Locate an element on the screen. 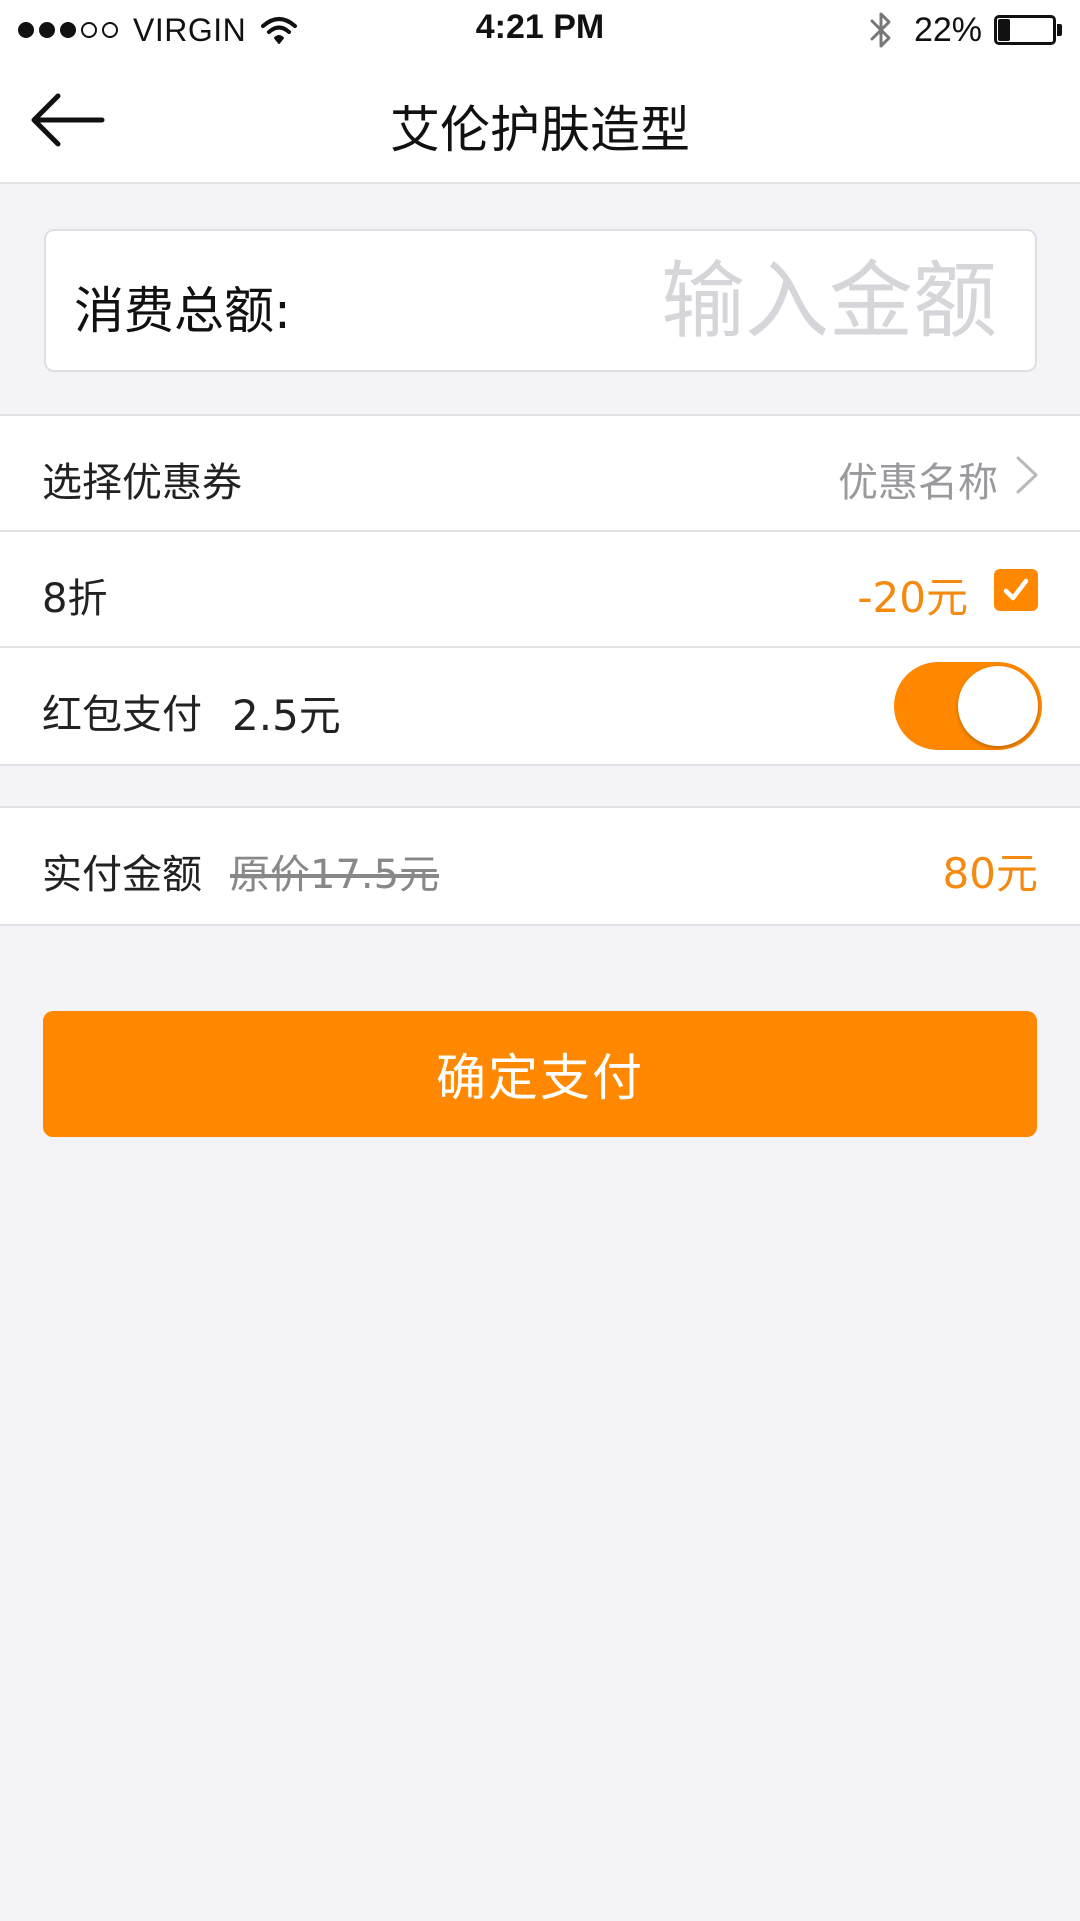 Image resolution: width=1080 pixels, height=1921 pixels. total-label: 实付金额 is located at coordinates (122, 875).